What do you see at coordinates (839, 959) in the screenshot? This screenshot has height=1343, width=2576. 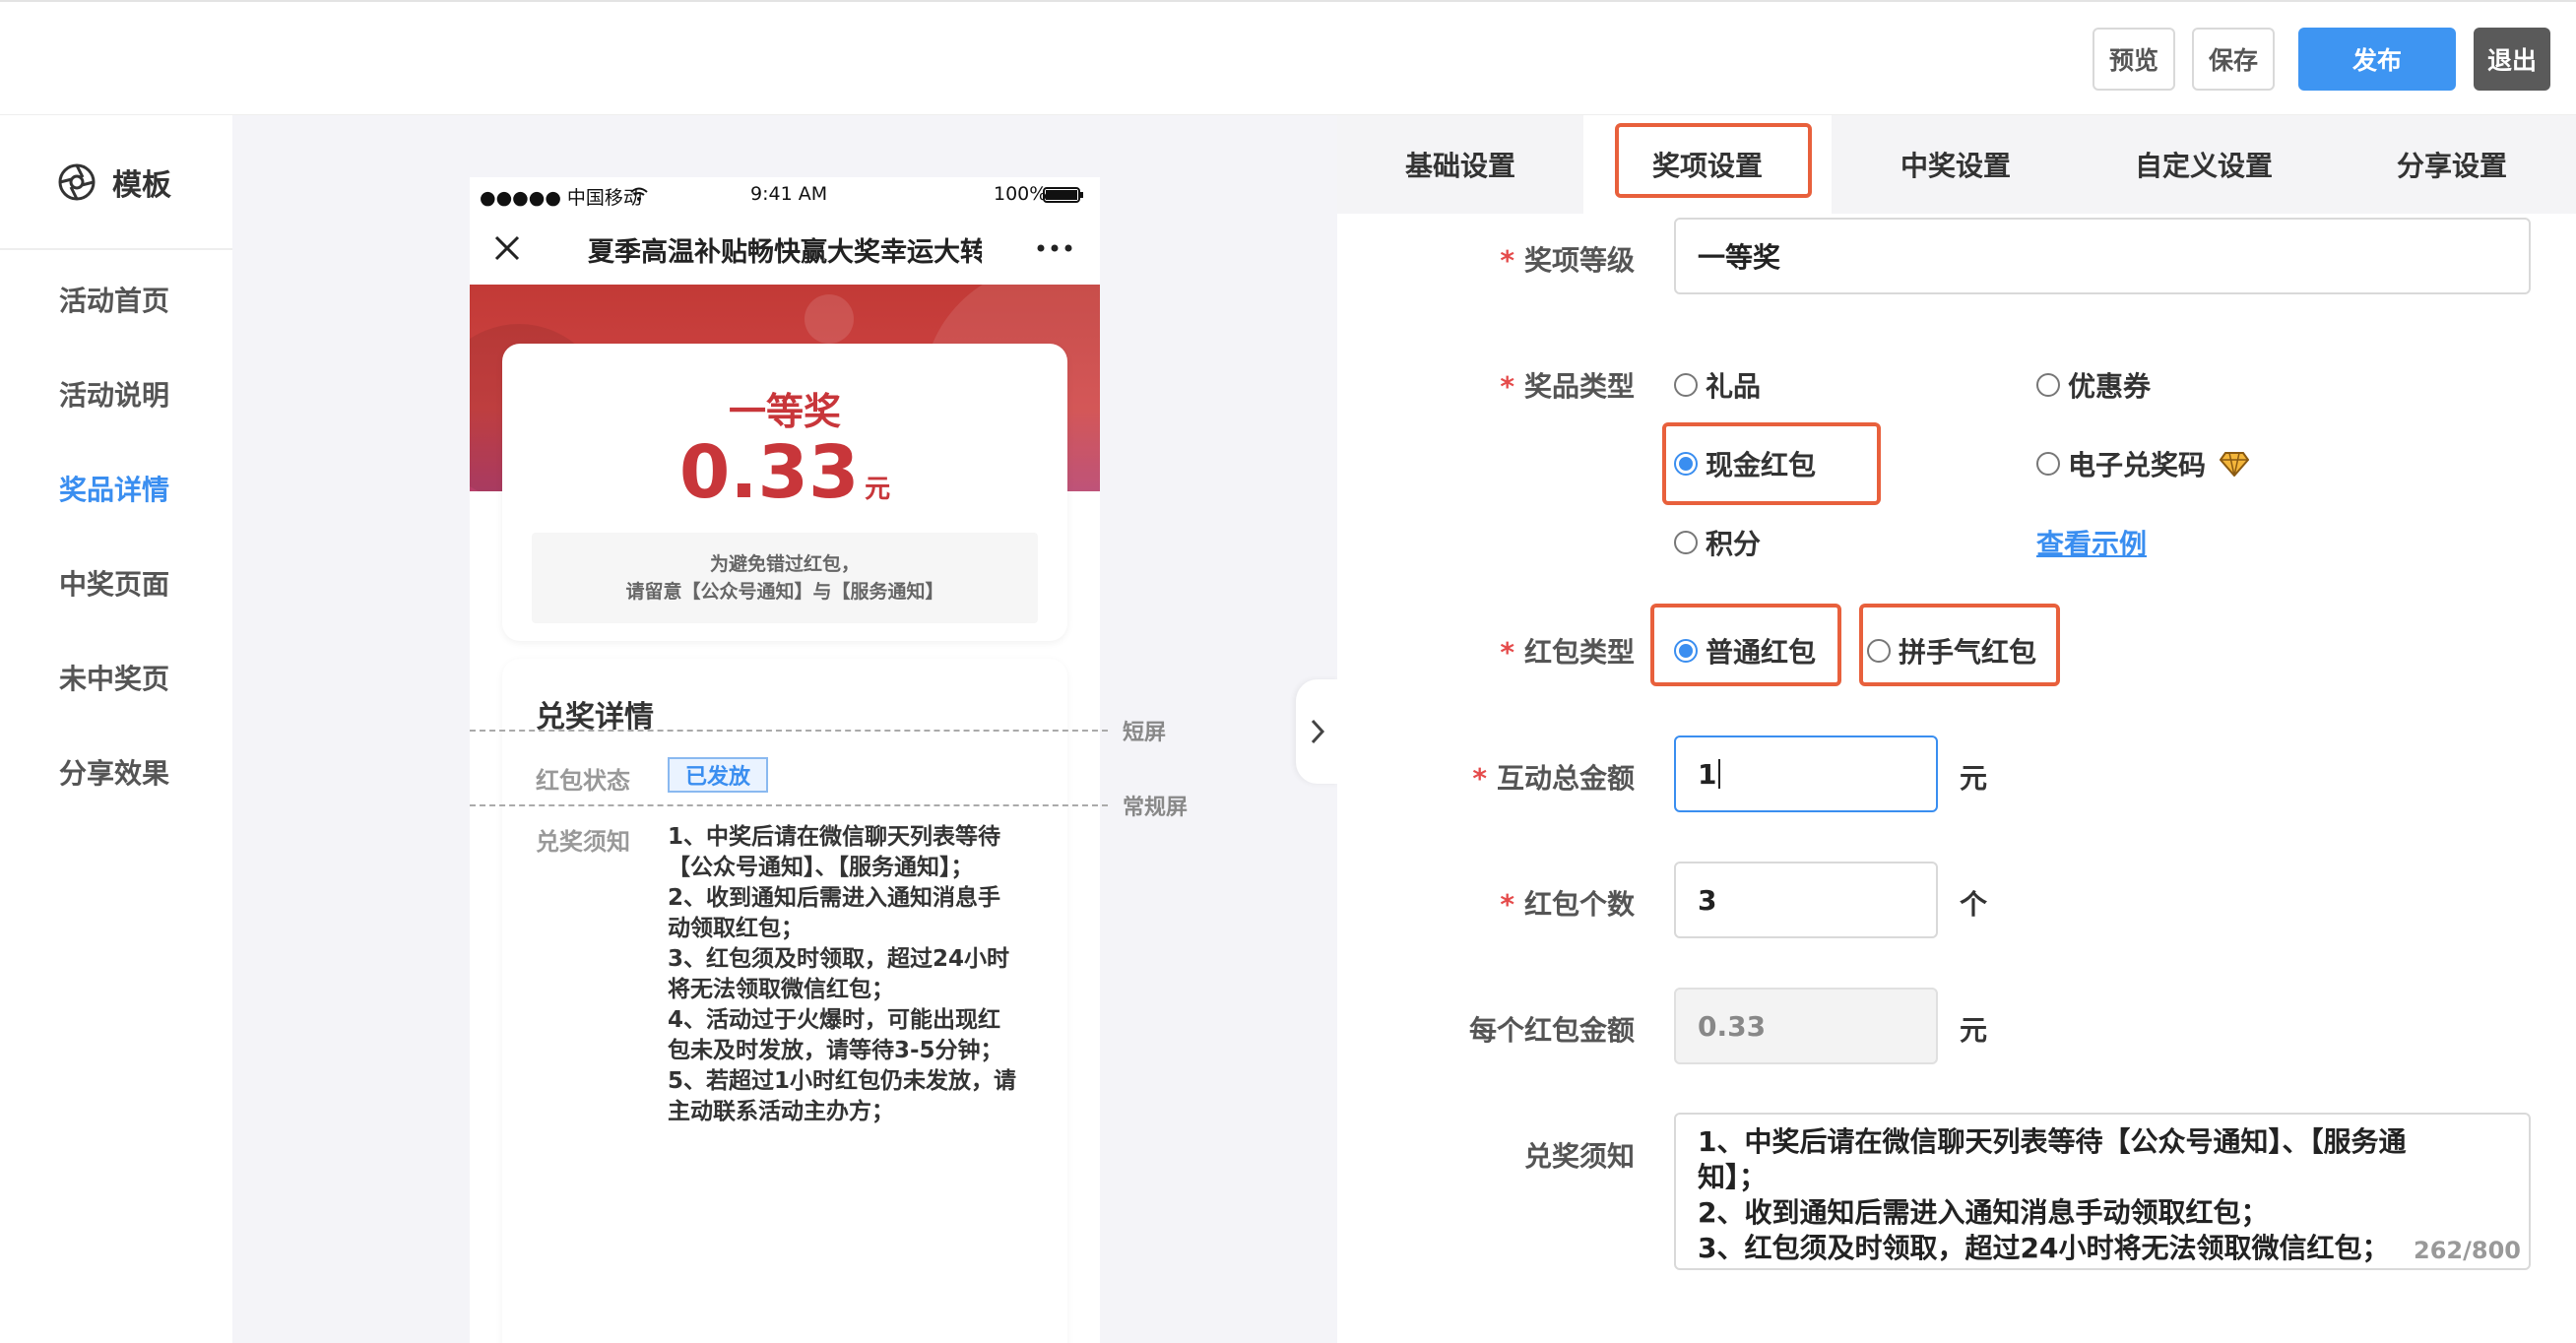 I see `rules-line: 3、红包须及时领取，超过24小时` at bounding box center [839, 959].